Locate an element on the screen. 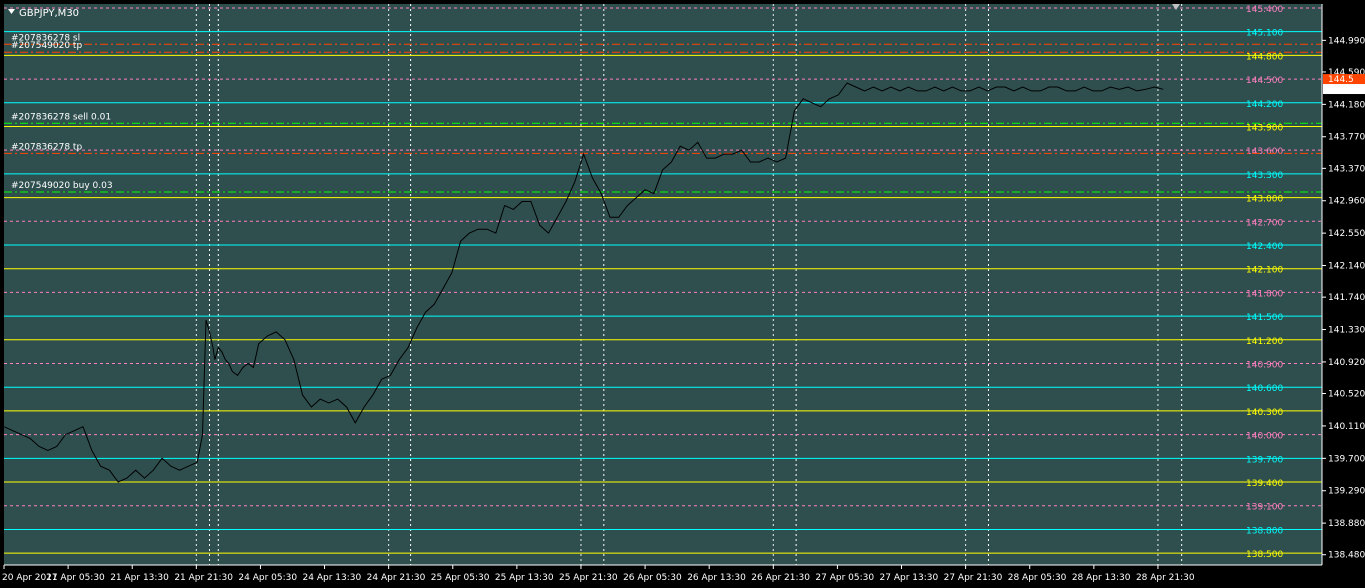 The width and height of the screenshot is (1365, 588). trade-line-label: #207836278 tp is located at coordinates (46, 147).